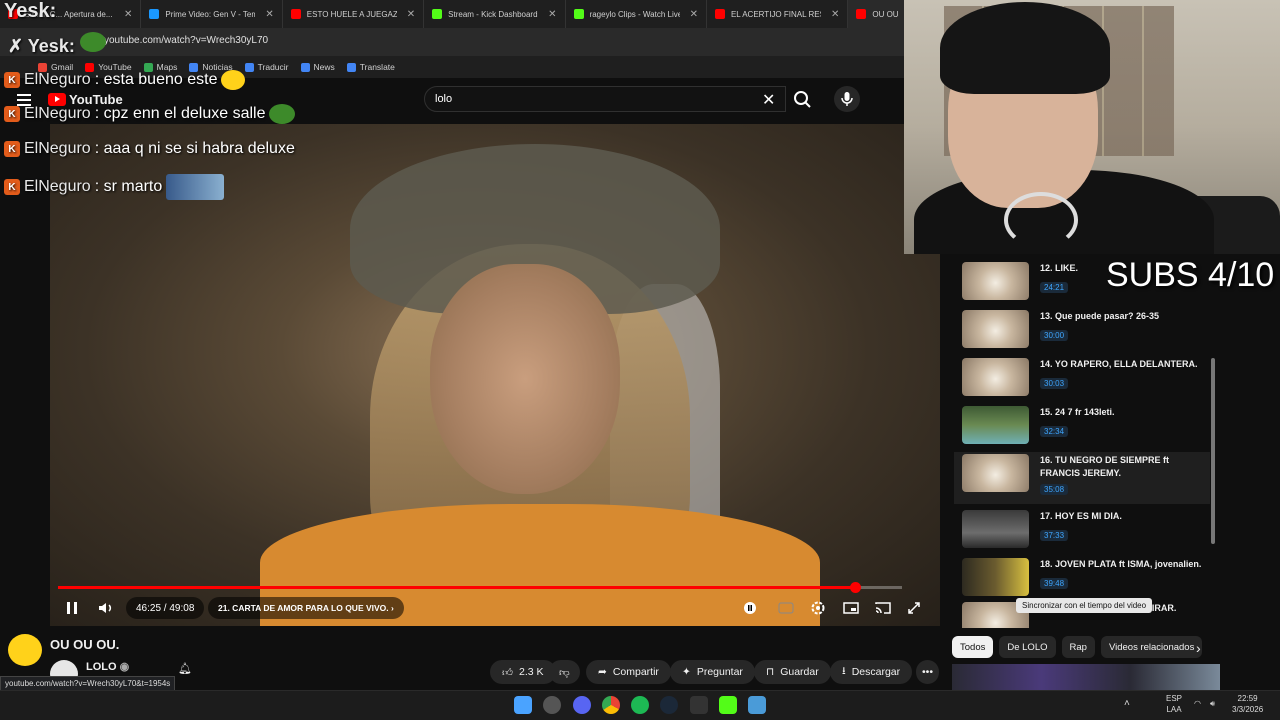 The height and width of the screenshot is (720, 1280). Describe the element at coordinates (377, 67) in the screenshot. I see `bookmark-label: Translate` at that location.